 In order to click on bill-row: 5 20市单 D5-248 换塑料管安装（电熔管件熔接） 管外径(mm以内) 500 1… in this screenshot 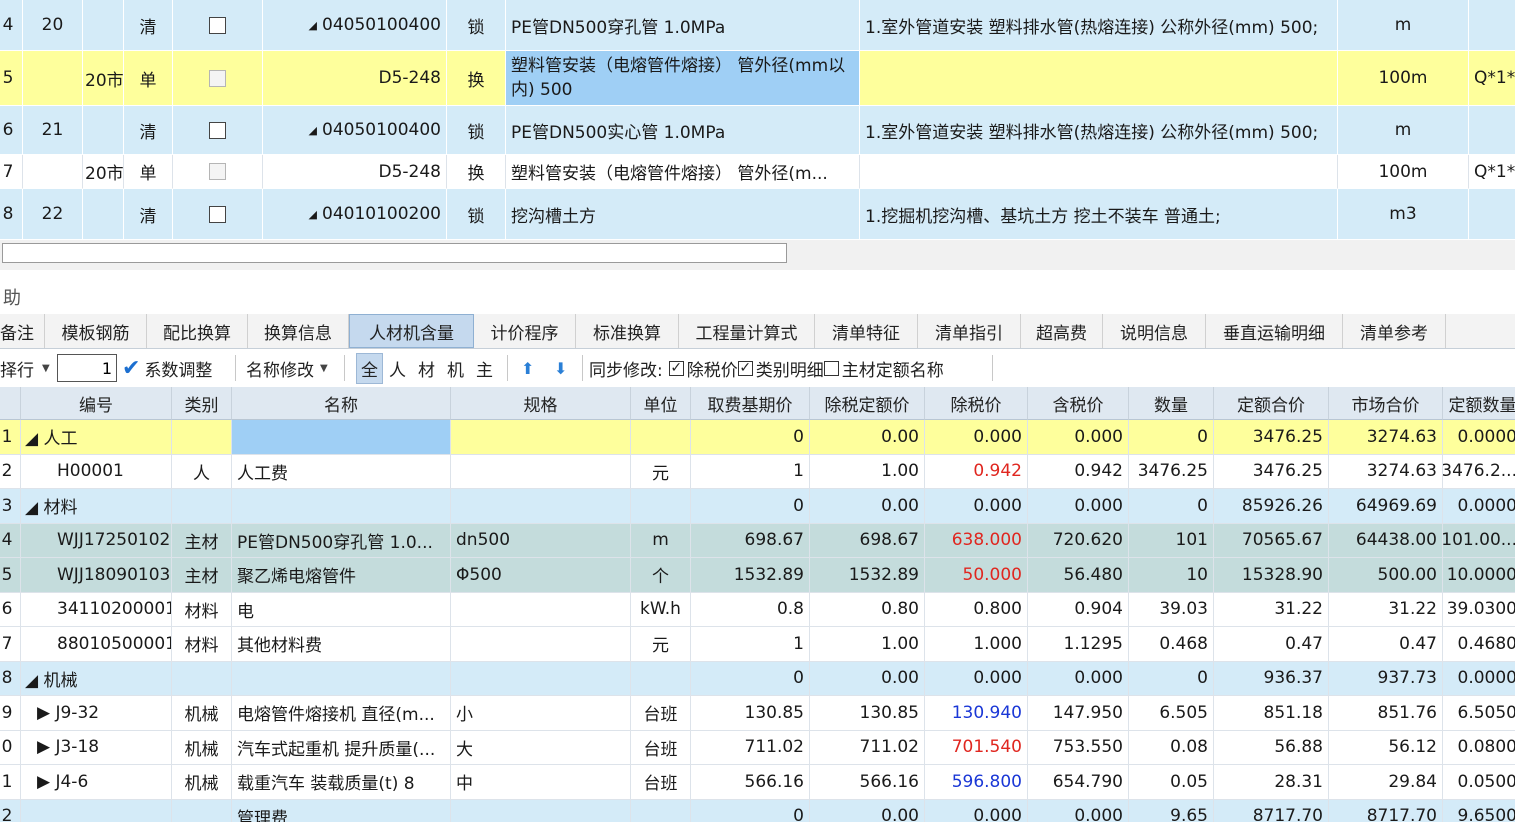, I will do `click(757, 78)`.